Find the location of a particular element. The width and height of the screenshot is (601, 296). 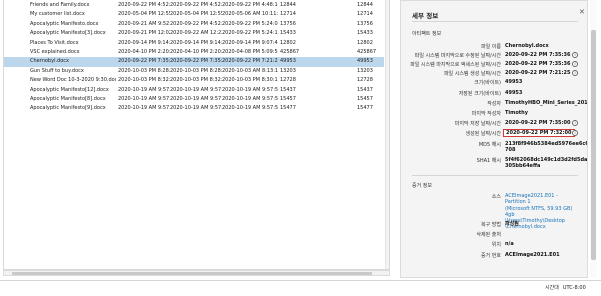

field-label: 삭제된 출처 is located at coordinates (488, 235).